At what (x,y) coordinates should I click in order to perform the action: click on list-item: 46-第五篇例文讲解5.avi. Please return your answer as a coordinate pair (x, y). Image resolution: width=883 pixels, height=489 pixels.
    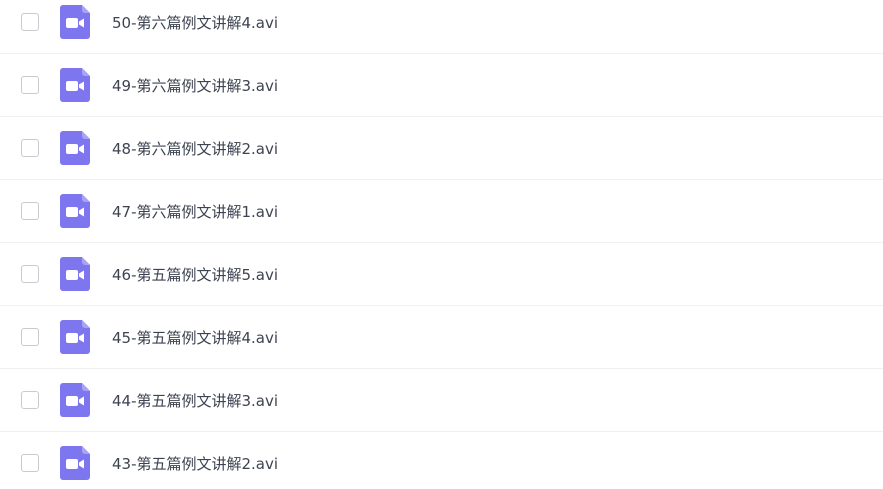
    Looking at the image, I should click on (441, 274).